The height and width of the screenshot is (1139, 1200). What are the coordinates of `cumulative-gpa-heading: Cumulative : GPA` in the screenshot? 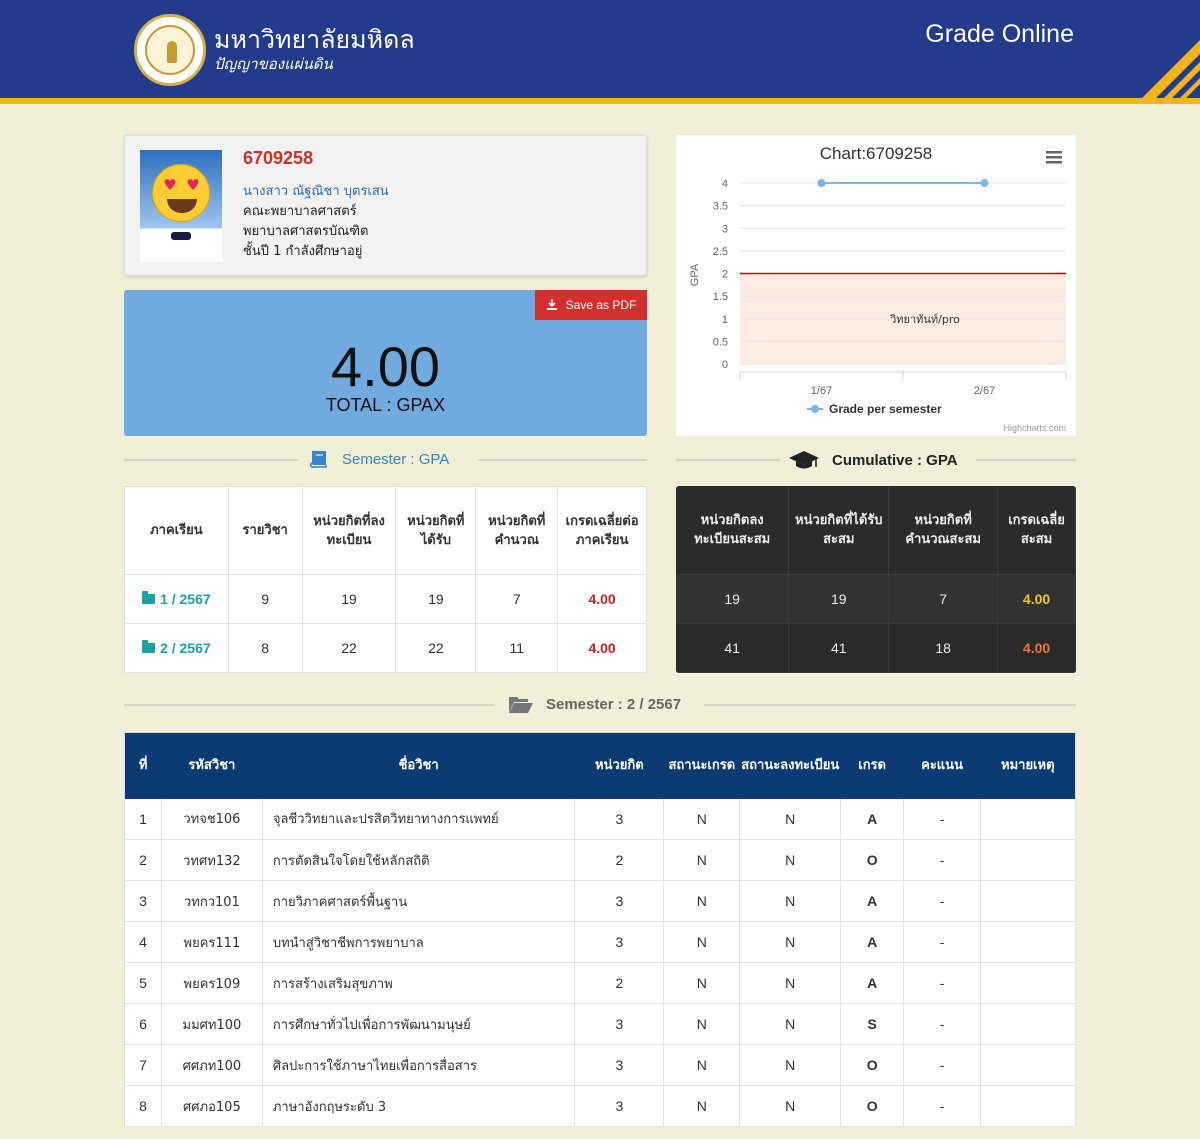 It's located at (873, 460).